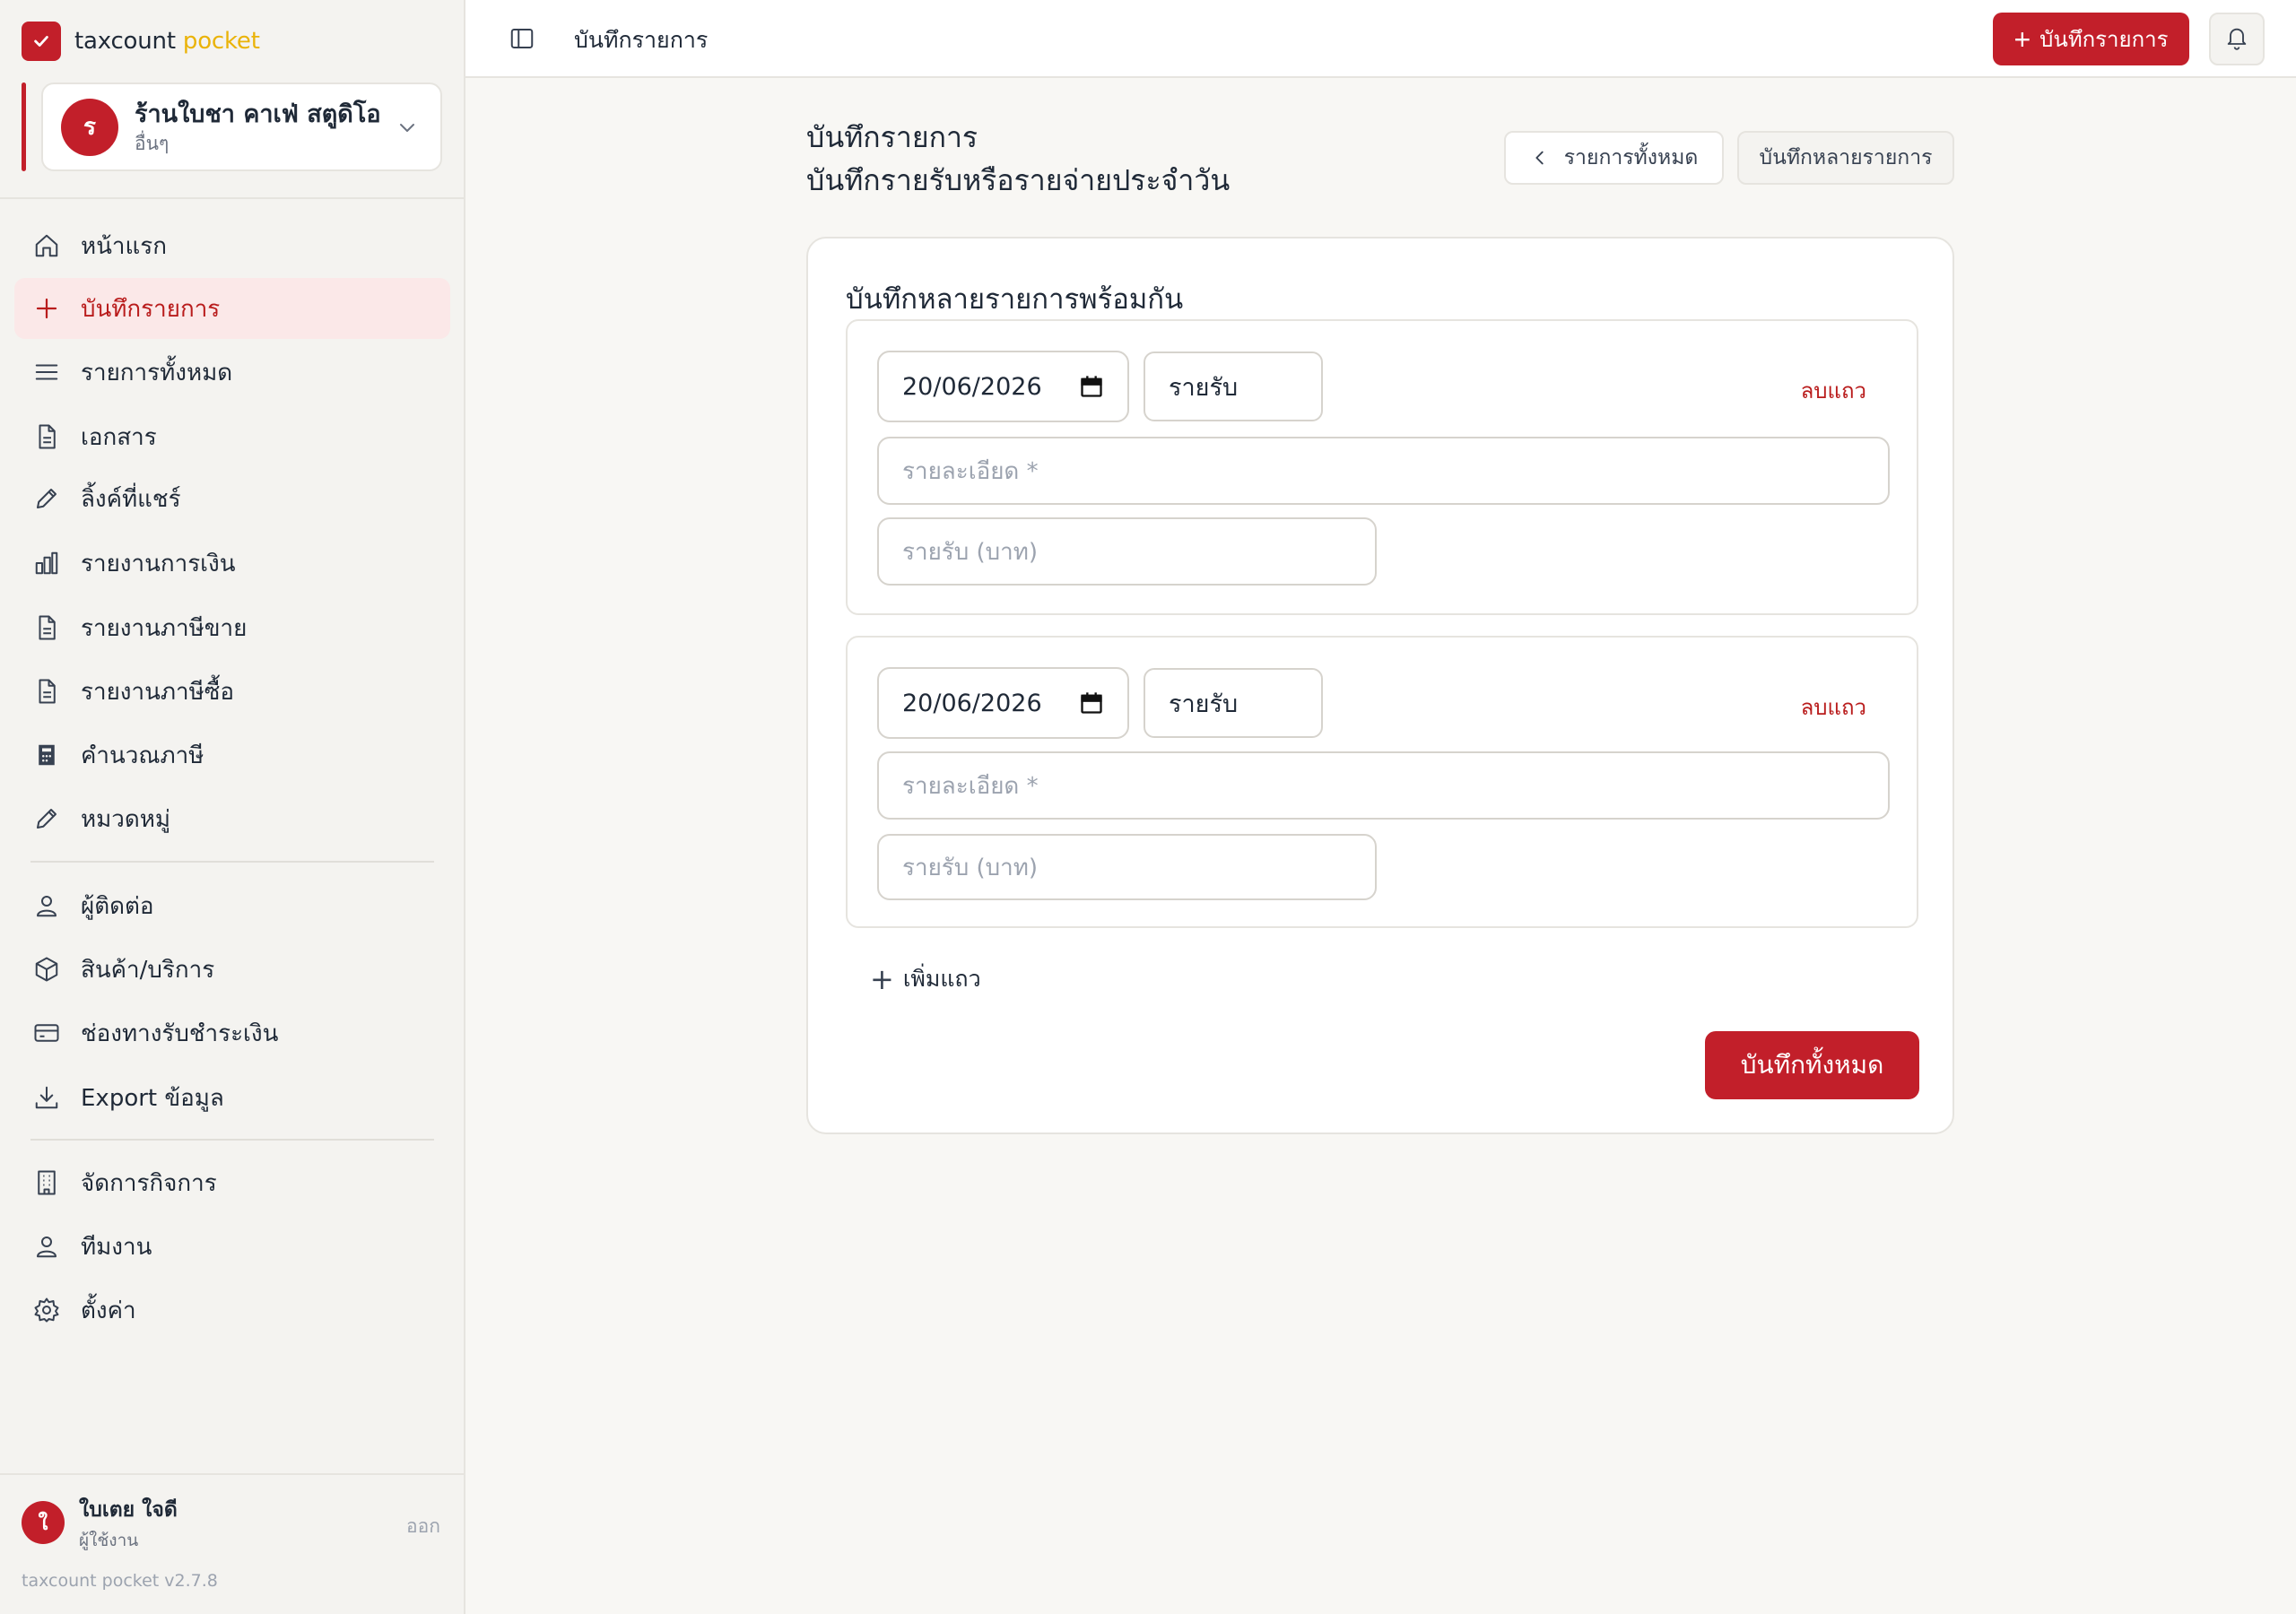  What do you see at coordinates (1018, 180) in the screenshot?
I see `page-subtitle: บันทึกรายรับหรือรายจ่ายประจำวัน` at bounding box center [1018, 180].